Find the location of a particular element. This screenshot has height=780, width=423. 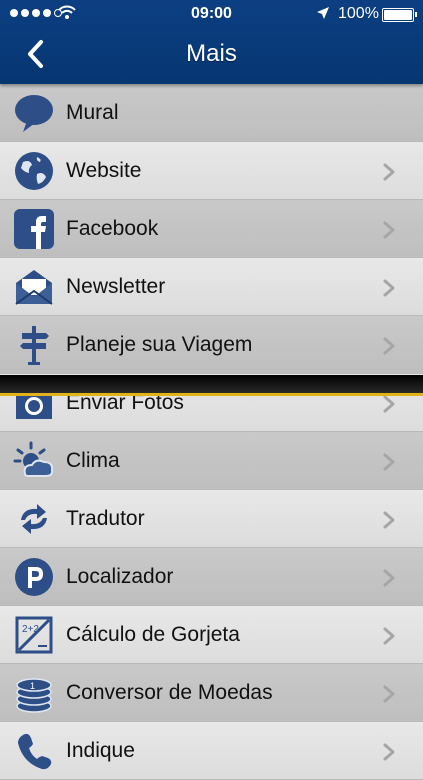

coins-icon: 1 is located at coordinates (34, 693).